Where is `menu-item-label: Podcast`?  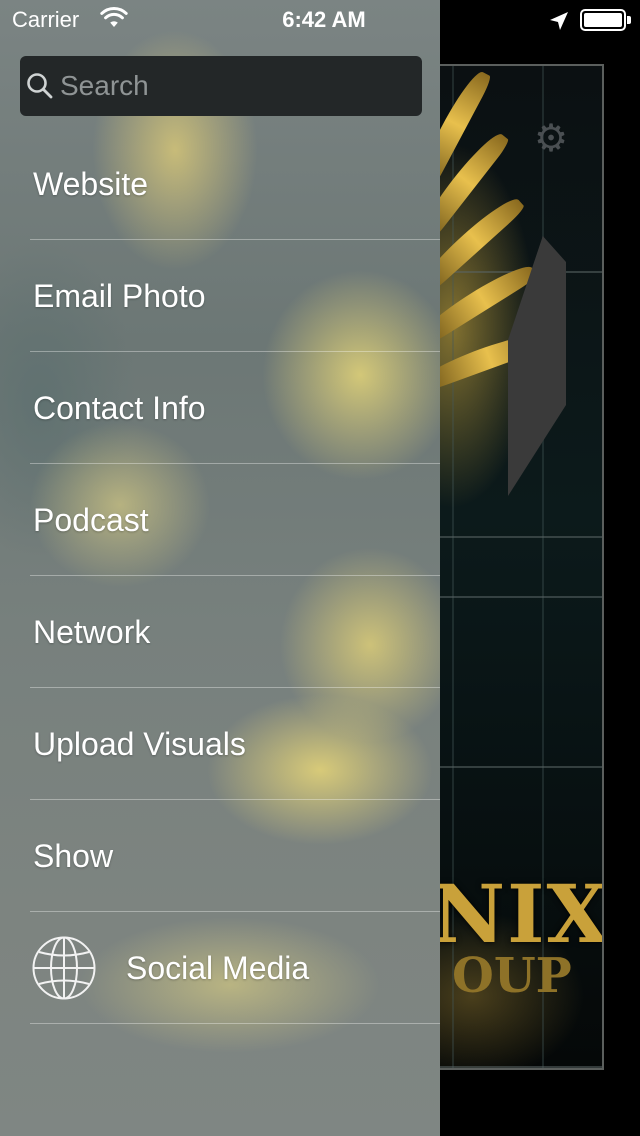
menu-item-label: Podcast is located at coordinates (91, 520).